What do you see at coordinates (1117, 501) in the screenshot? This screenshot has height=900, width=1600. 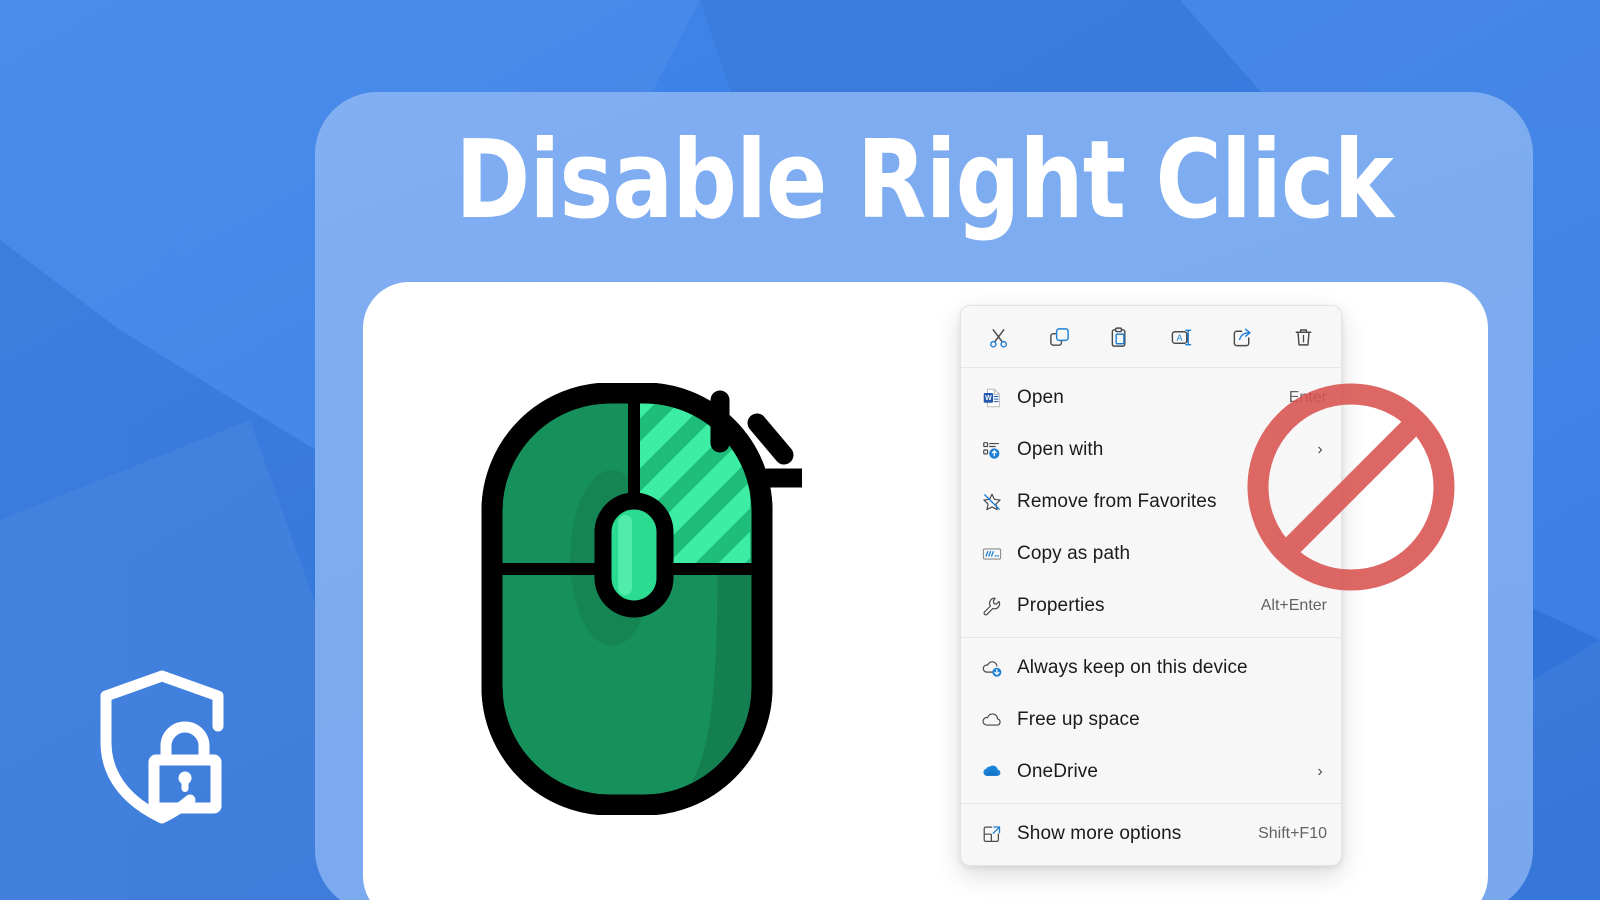 I see `menu-item-label: Remove from Favorites` at bounding box center [1117, 501].